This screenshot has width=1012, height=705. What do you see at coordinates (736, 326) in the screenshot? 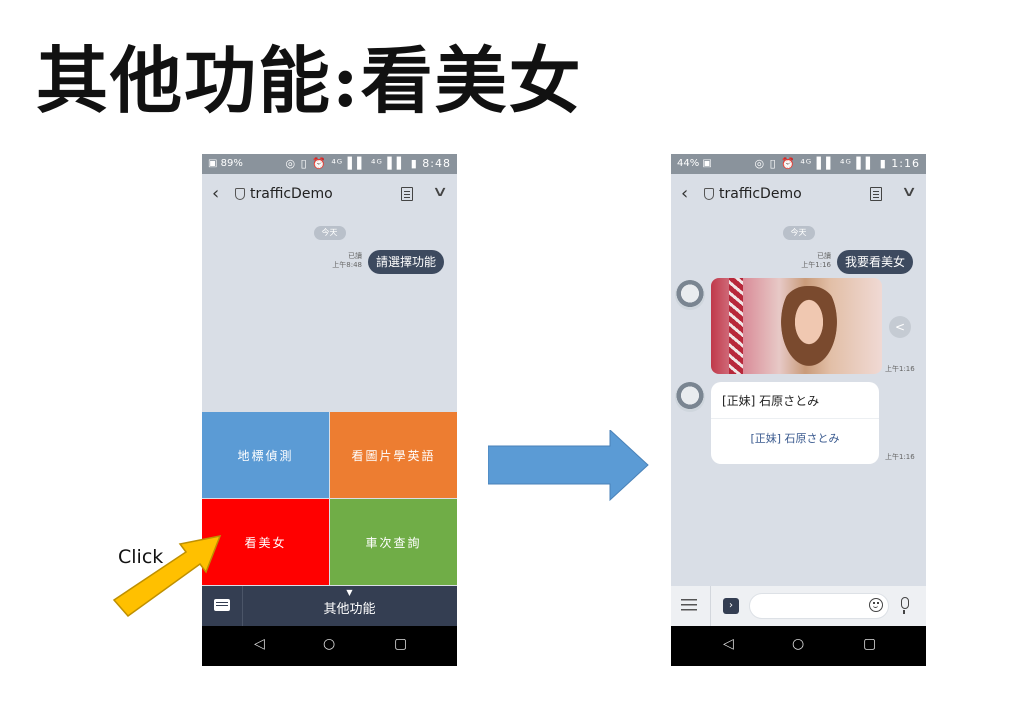
I see `rope-decoration` at bounding box center [736, 326].